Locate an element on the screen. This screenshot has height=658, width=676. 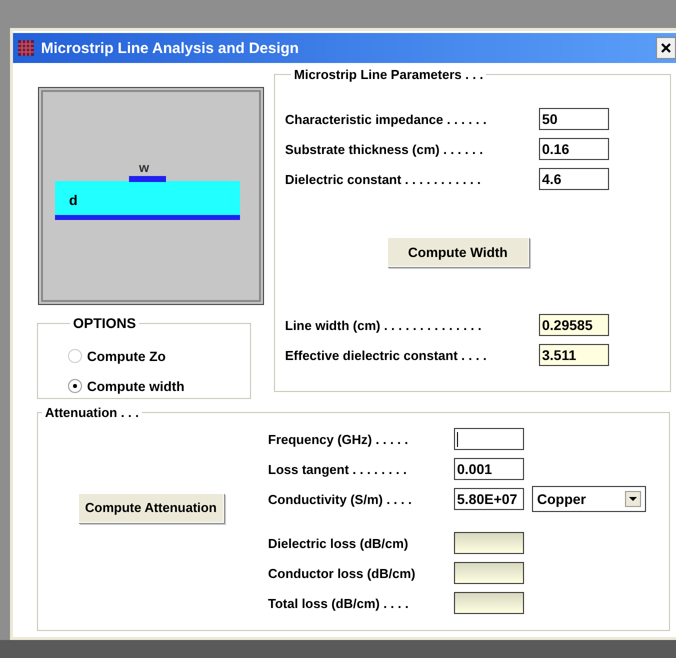
group-title: Attenuation . . . is located at coordinates (92, 412).